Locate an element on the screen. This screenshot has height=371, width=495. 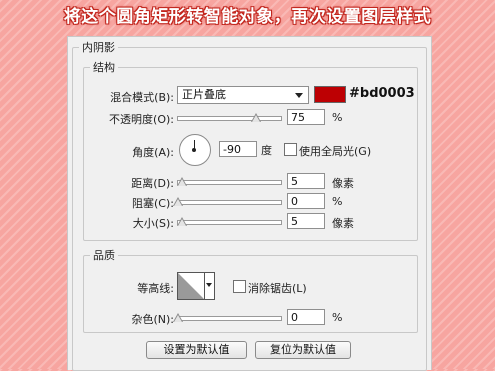
contour-preview is located at coordinates (191, 286).